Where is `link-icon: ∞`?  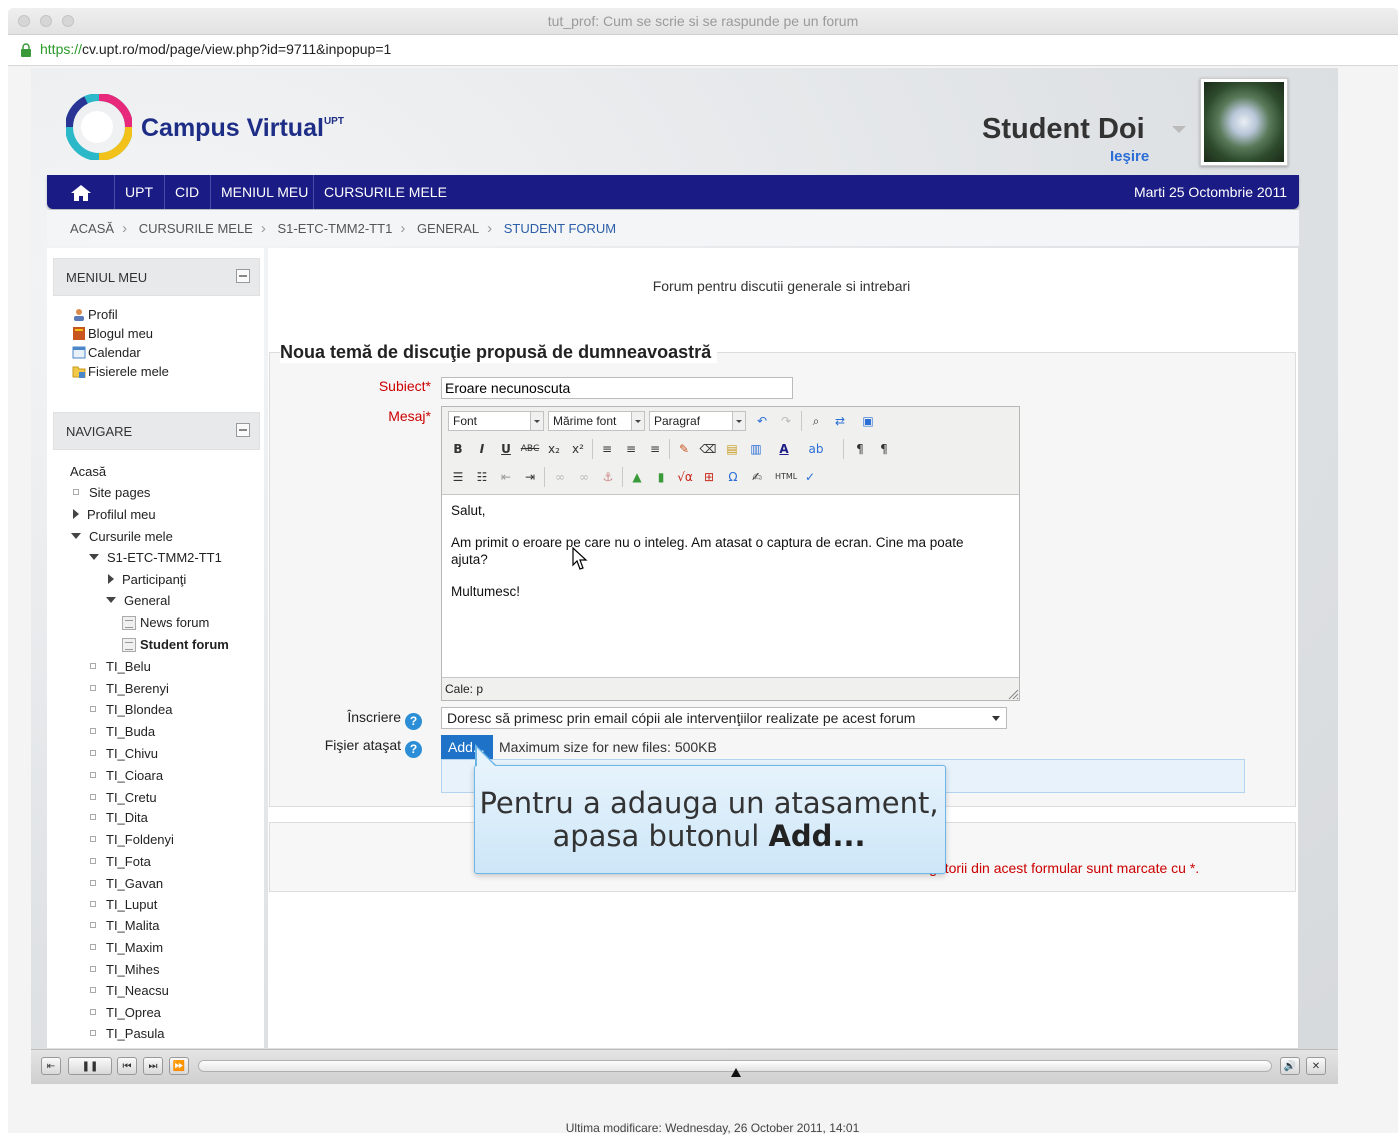 link-icon: ∞ is located at coordinates (560, 477).